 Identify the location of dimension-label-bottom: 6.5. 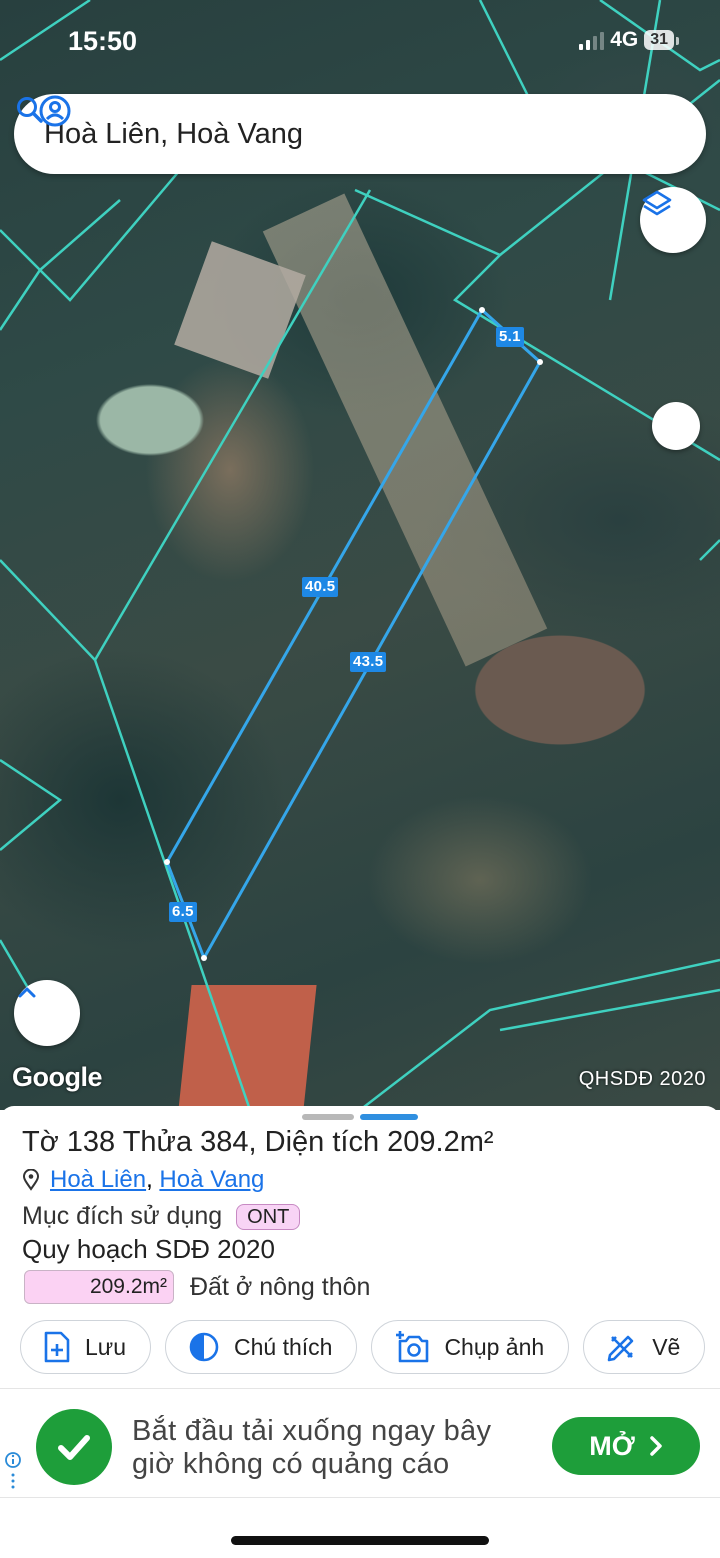
(183, 912).